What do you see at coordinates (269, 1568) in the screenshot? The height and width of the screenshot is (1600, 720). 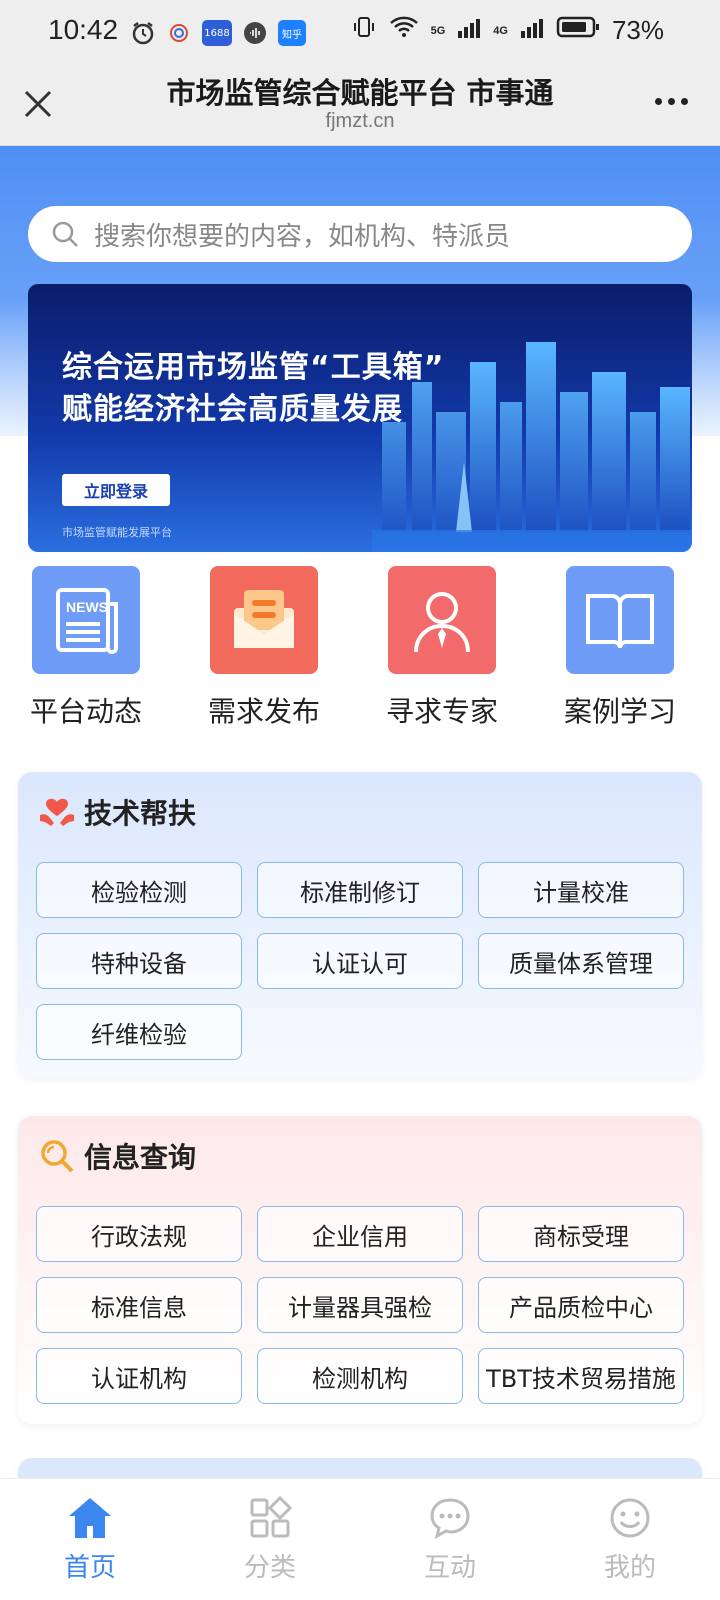 I see `tab-label: 分类` at bounding box center [269, 1568].